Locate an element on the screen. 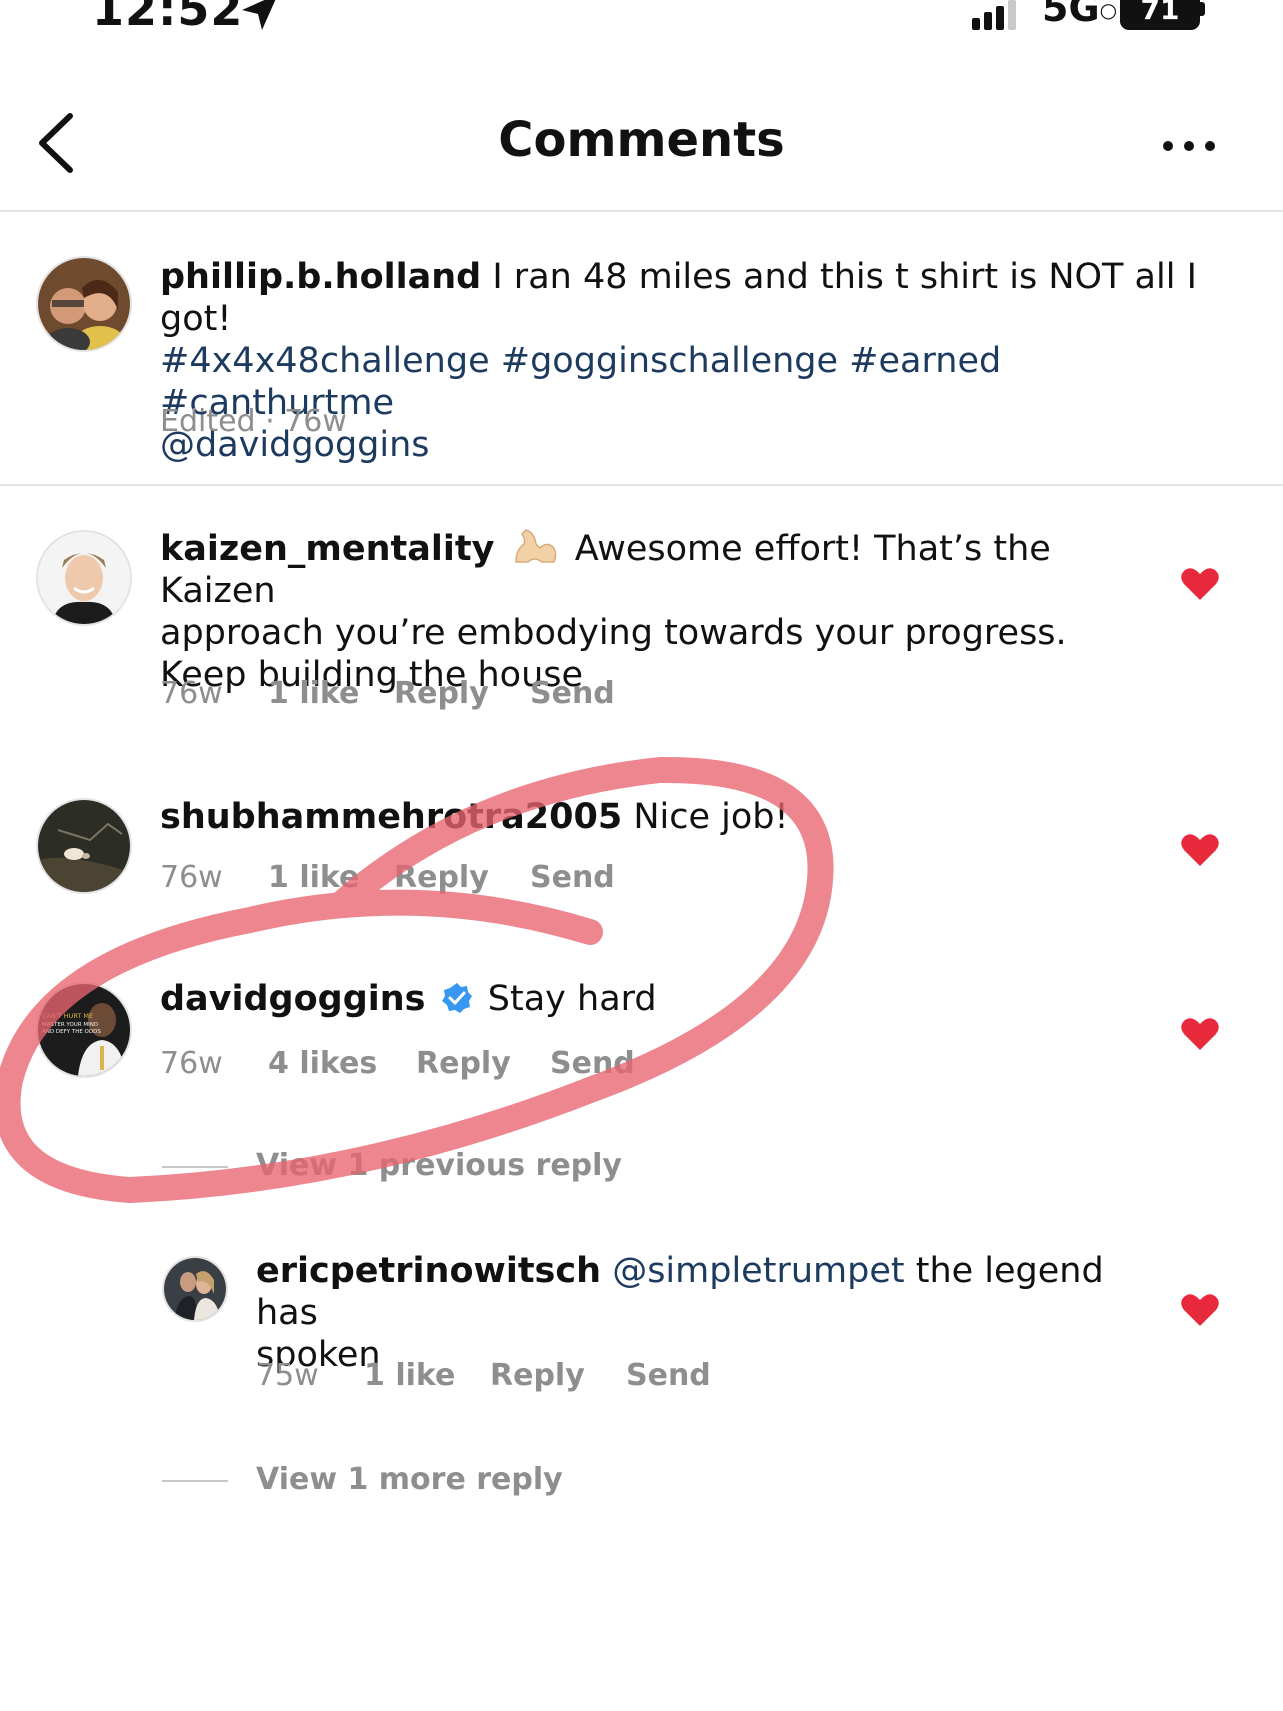 This screenshot has width=1283, height=1711. more-options-icon is located at coordinates (1189, 146).